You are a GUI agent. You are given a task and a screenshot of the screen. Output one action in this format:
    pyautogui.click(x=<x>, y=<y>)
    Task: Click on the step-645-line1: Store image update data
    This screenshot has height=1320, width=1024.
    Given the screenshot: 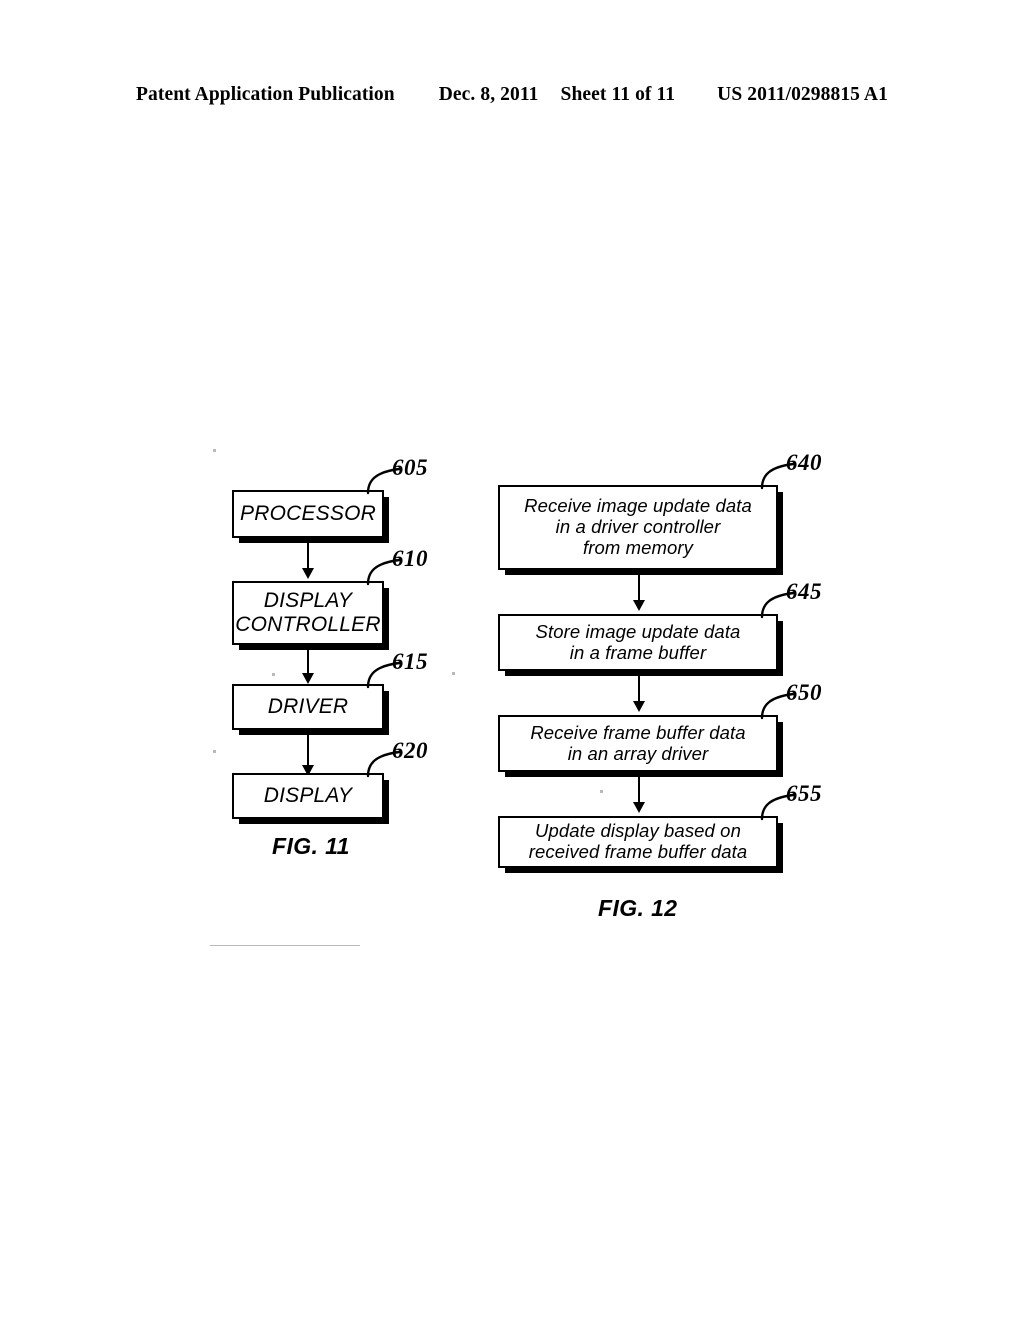 What is the action you would take?
    pyautogui.click(x=638, y=631)
    